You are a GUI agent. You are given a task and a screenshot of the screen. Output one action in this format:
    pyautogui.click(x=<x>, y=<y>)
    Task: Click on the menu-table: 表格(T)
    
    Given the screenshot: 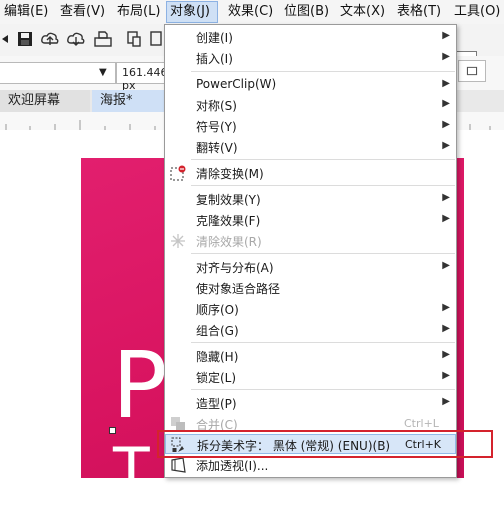 What is the action you would take?
    pyautogui.click(x=419, y=12)
    